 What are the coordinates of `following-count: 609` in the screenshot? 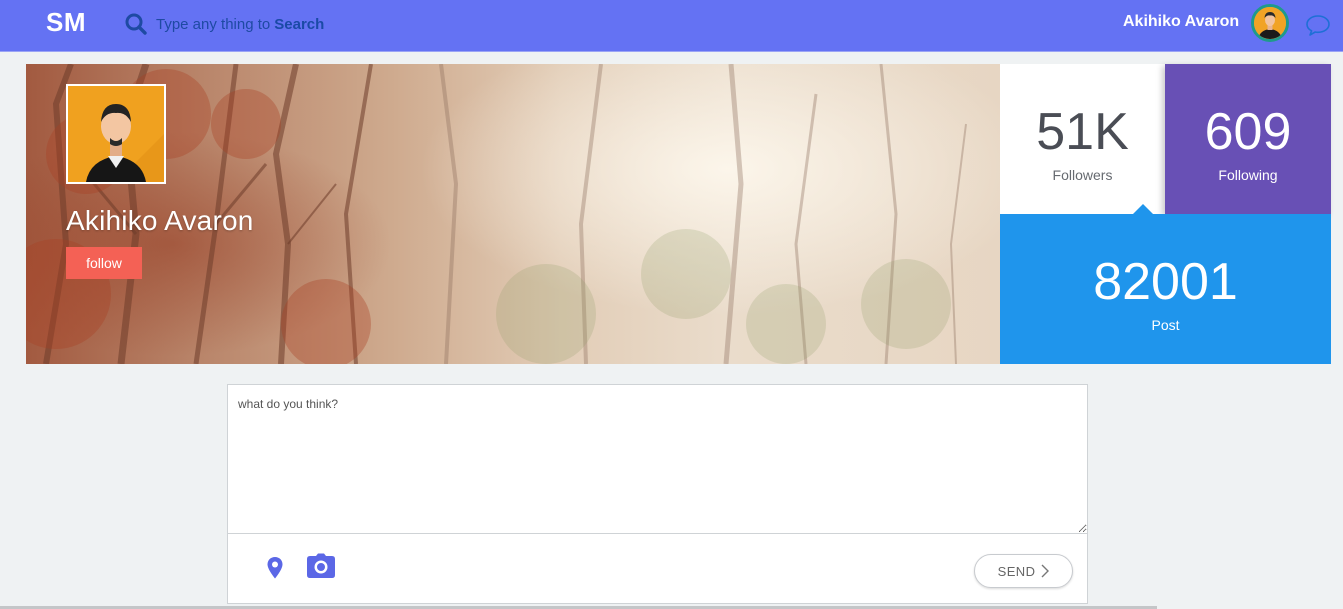 It's located at (1248, 132).